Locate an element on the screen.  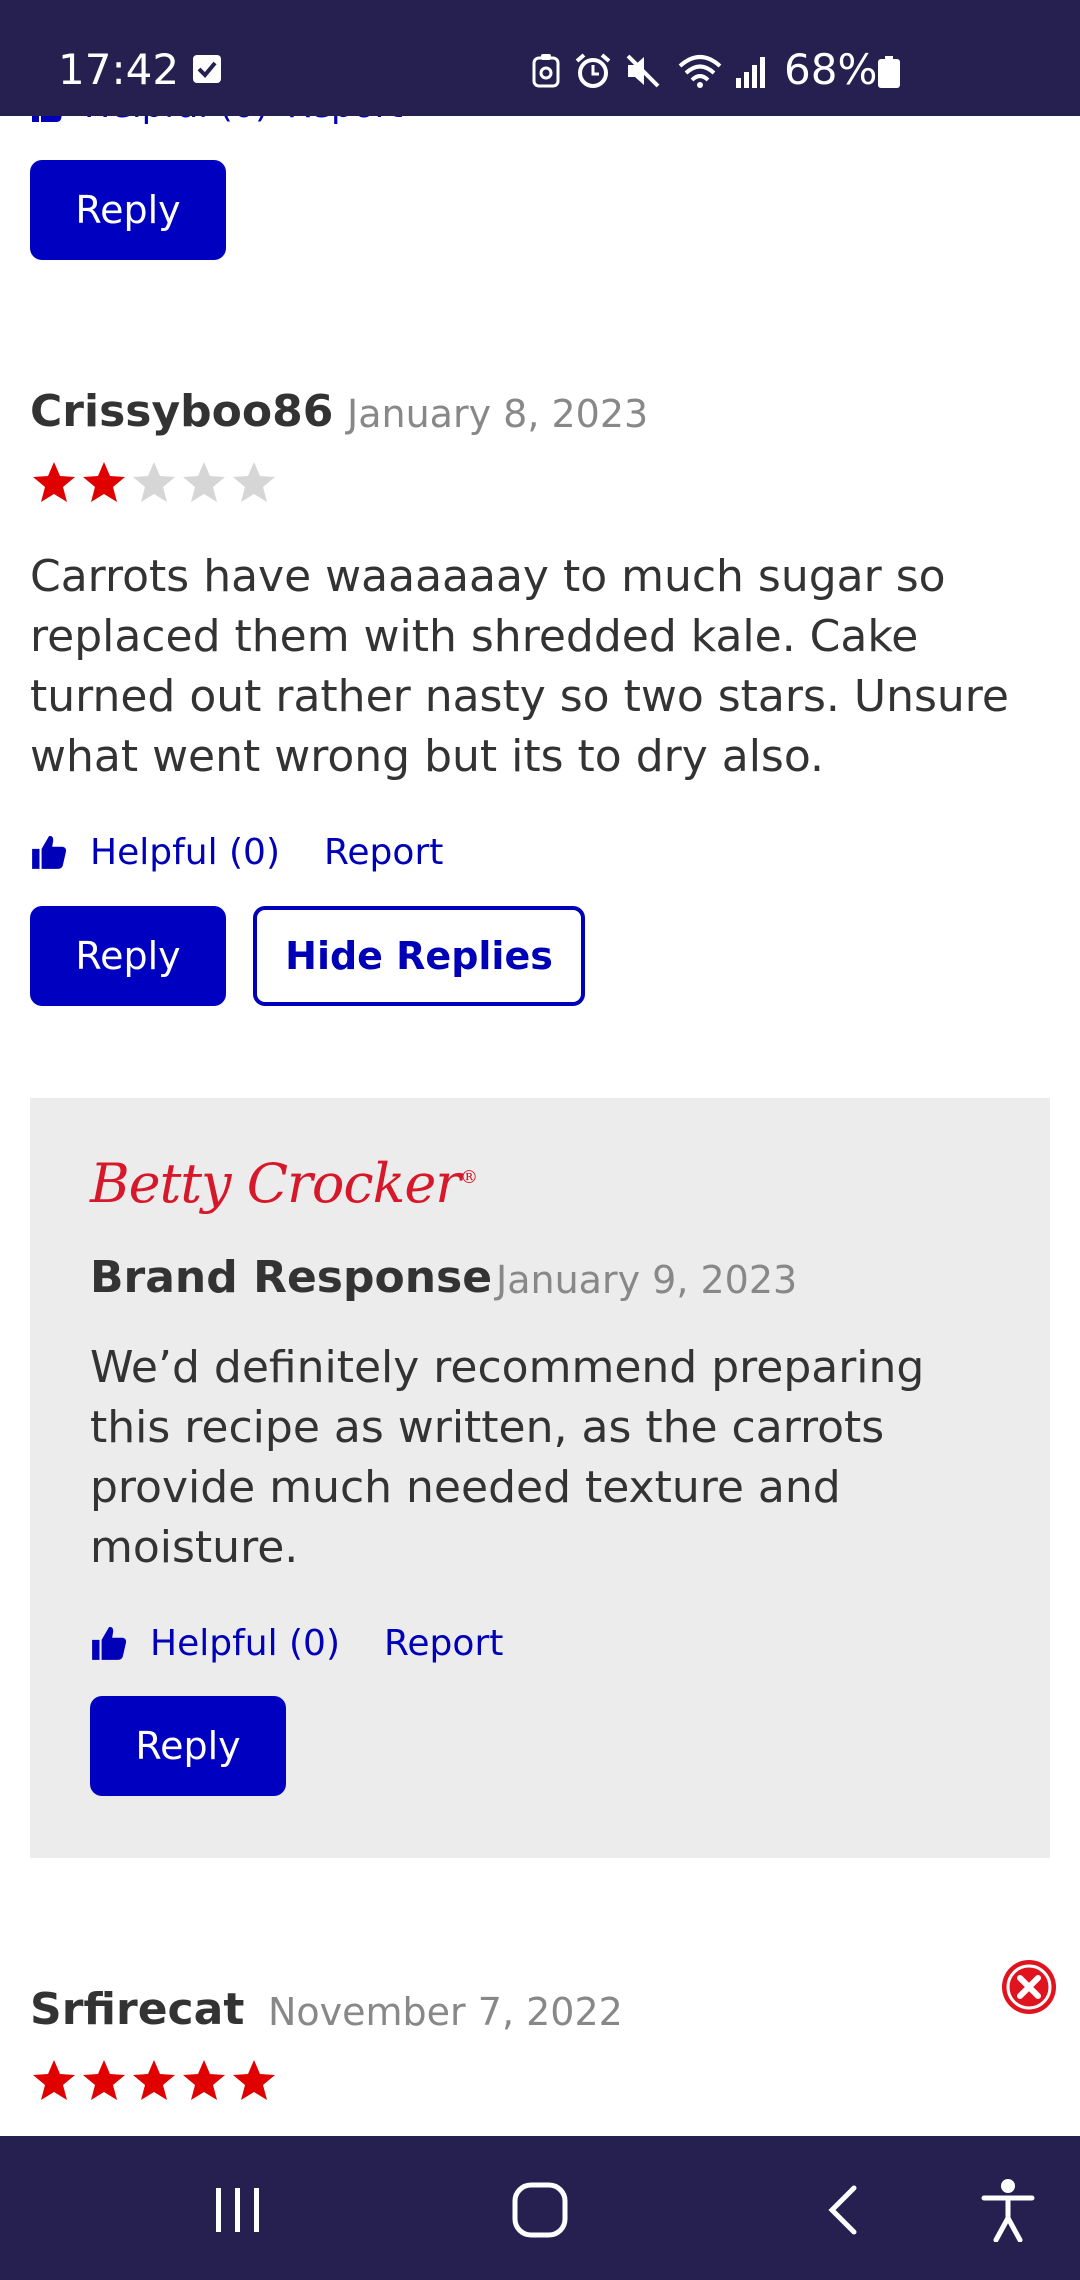
navigation-bar is located at coordinates (540, 2208).